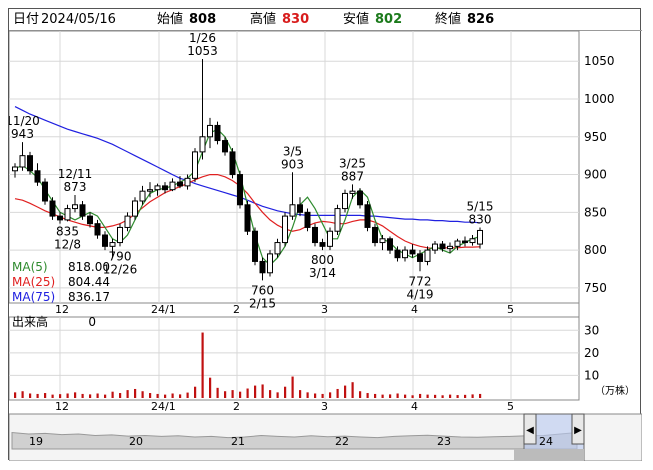 The image size is (653, 470). What do you see at coordinates (414, 406) in the screenshot?
I see `x-tick-label: 4` at bounding box center [414, 406].